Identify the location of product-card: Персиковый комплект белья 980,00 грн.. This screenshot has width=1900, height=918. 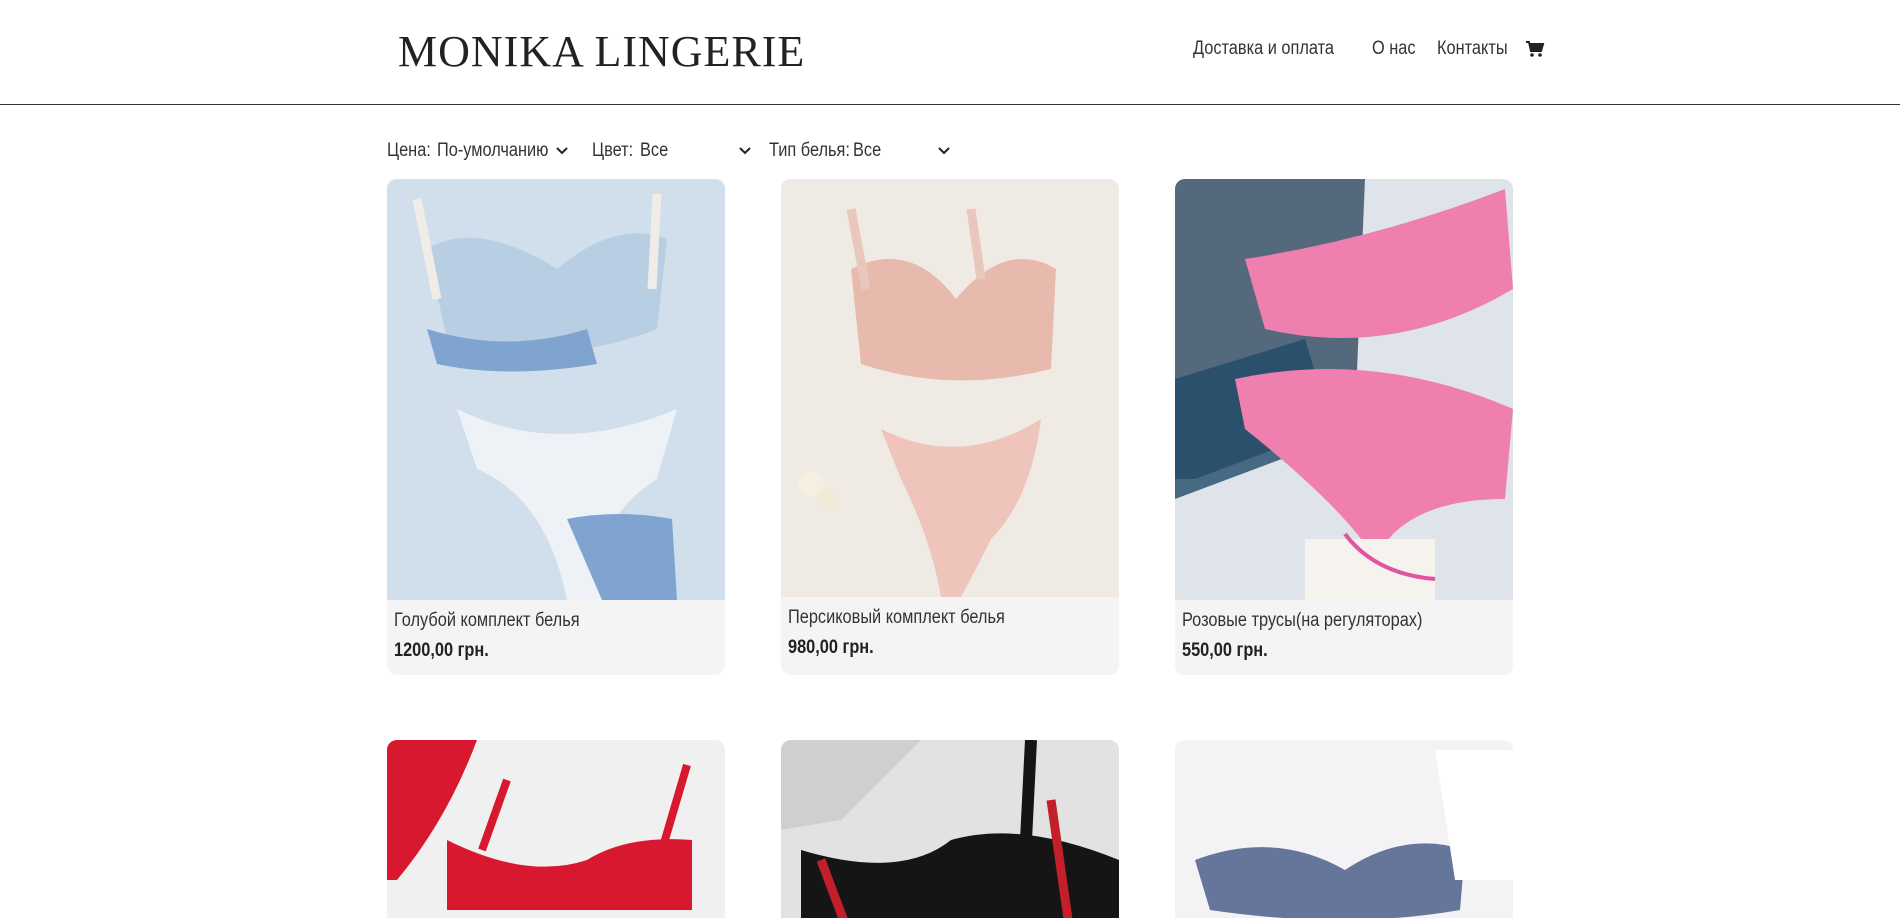
(950, 427).